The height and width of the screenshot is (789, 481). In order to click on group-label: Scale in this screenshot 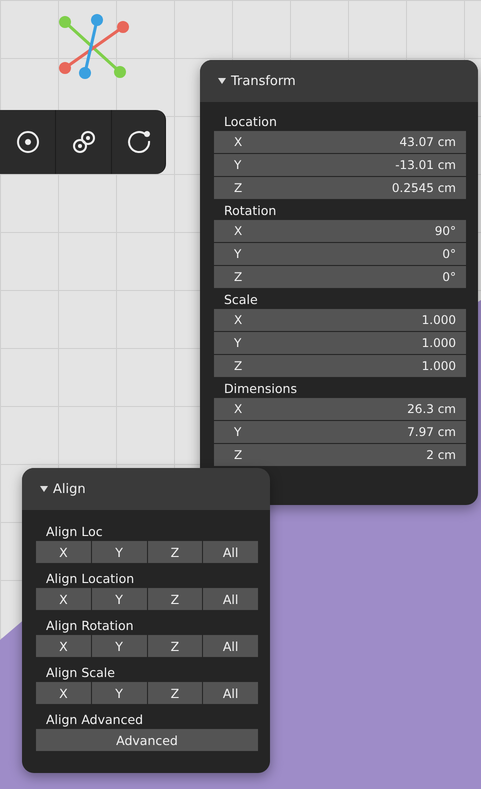, I will do `click(241, 300)`.